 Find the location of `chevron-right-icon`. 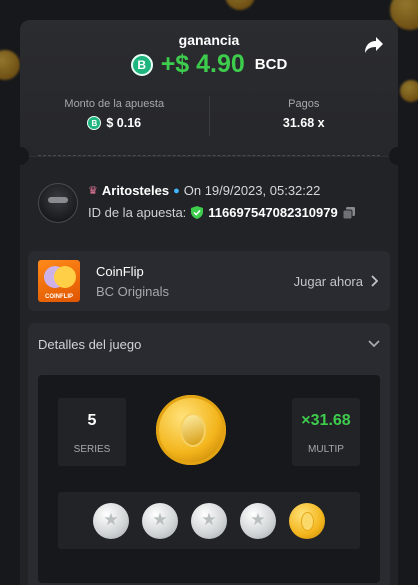

chevron-right-icon is located at coordinates (374, 281).